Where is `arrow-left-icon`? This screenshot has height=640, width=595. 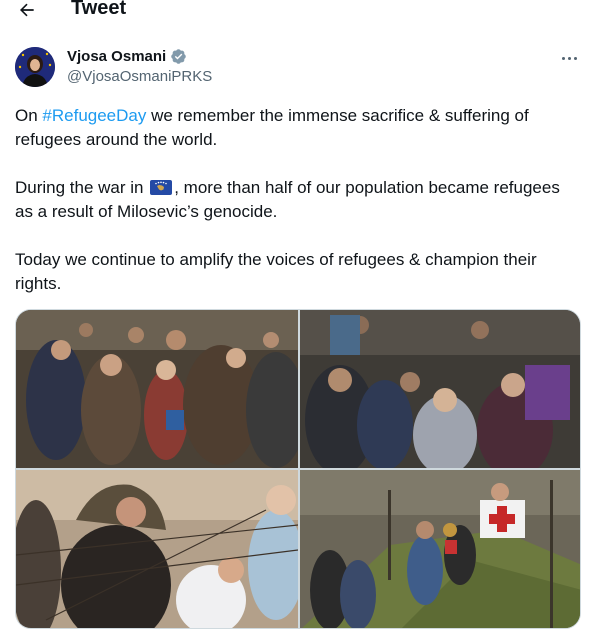 arrow-left-icon is located at coordinates (27, 10).